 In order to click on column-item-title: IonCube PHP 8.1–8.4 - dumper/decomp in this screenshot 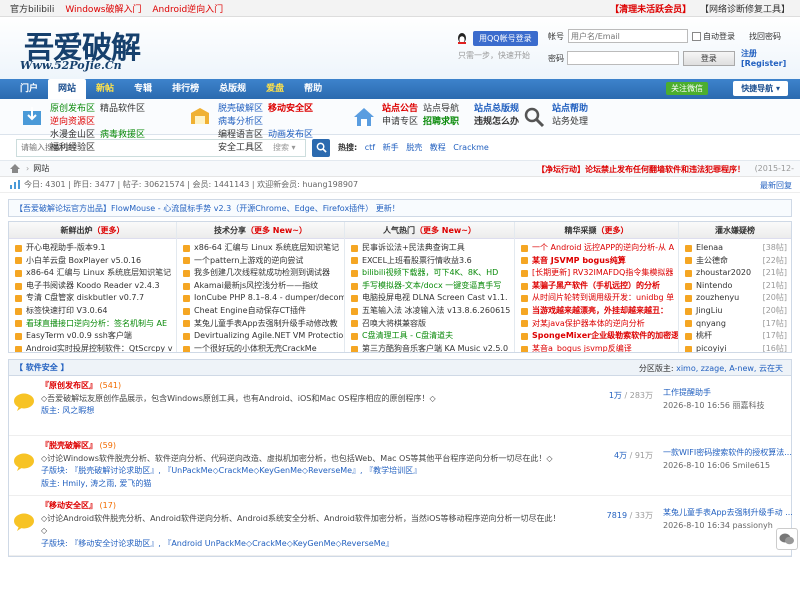, I will do `click(269, 298)`.